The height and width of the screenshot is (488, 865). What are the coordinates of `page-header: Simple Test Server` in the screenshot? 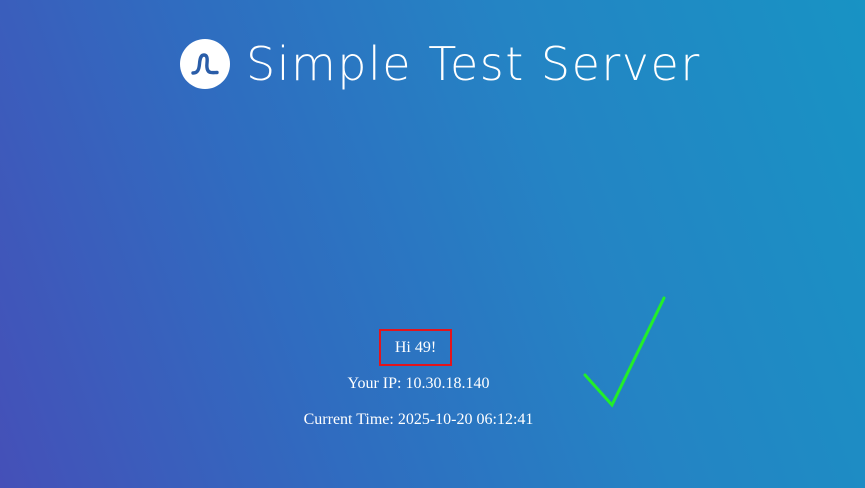 It's located at (440, 64).